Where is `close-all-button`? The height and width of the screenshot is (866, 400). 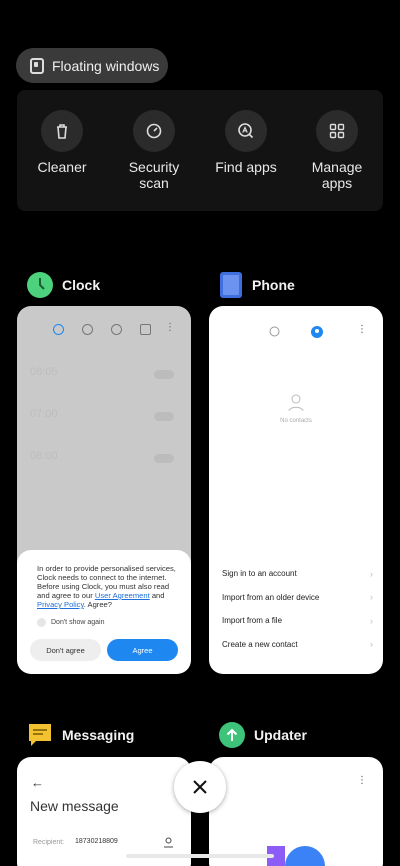
close-all-button is located at coordinates (200, 787).